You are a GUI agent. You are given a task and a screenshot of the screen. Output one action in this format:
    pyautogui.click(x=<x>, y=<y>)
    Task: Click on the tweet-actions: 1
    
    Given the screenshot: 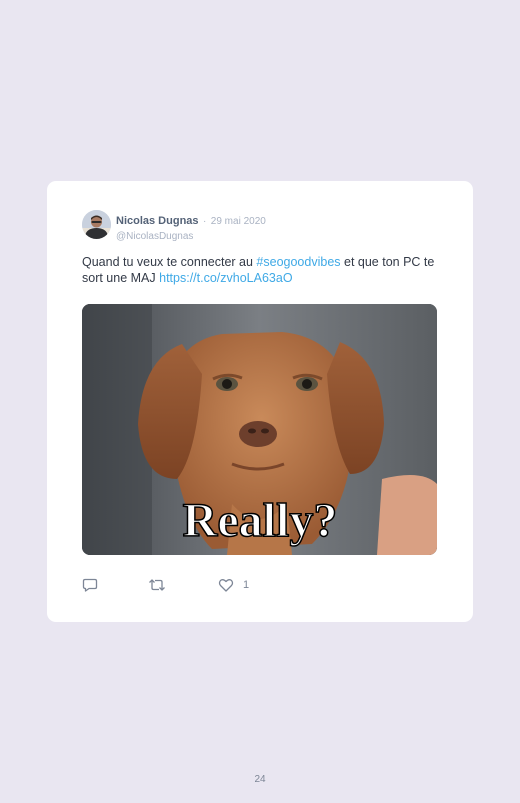 What is the action you would take?
    pyautogui.click(x=262, y=585)
    